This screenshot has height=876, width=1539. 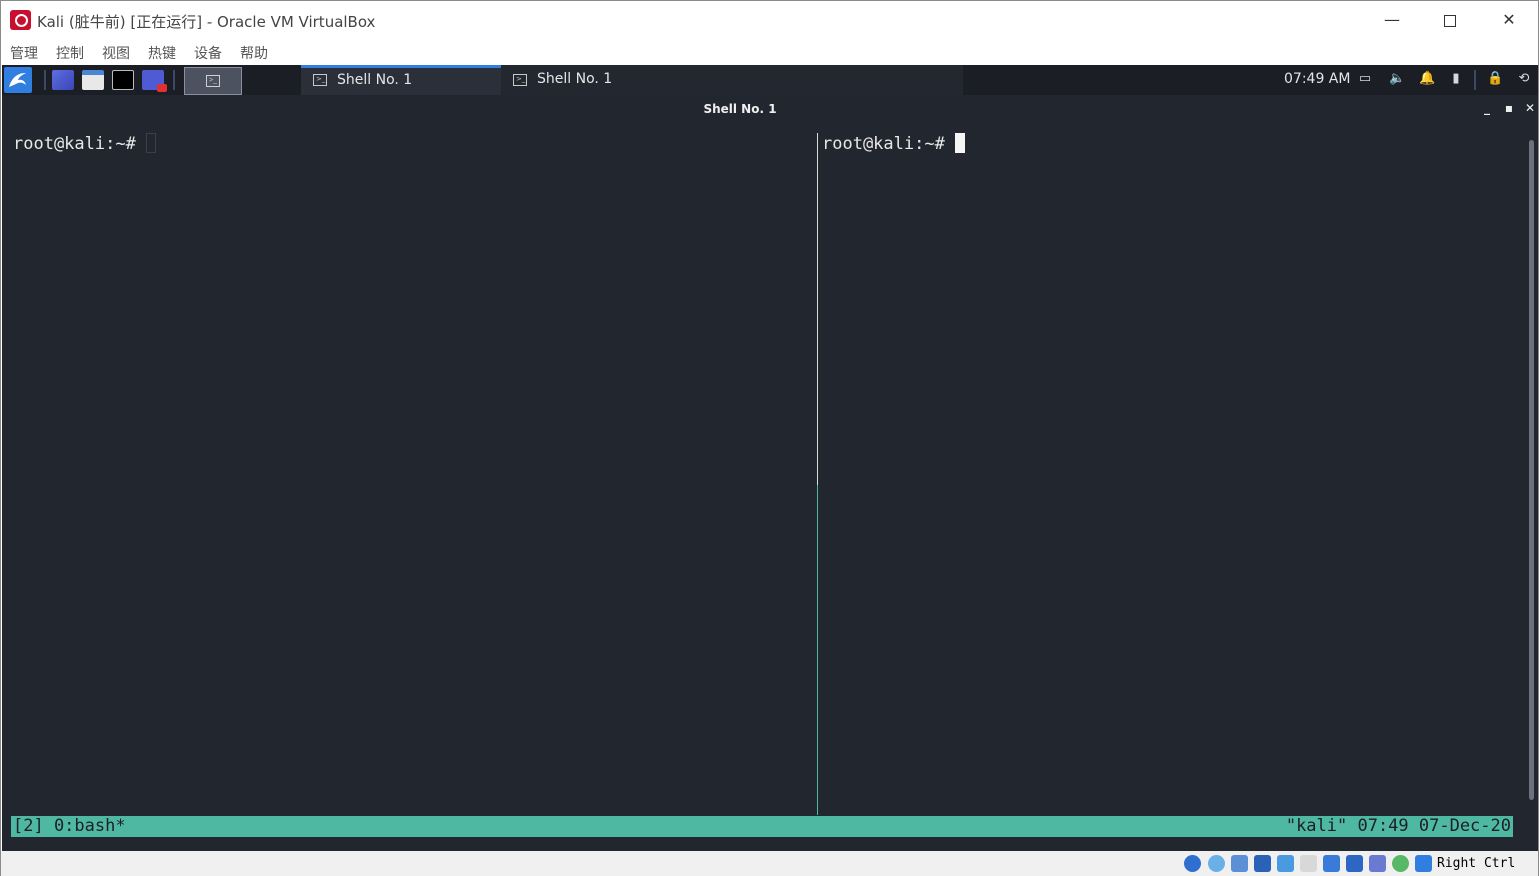 I want to click on recording-icon, so click(x=1354, y=863).